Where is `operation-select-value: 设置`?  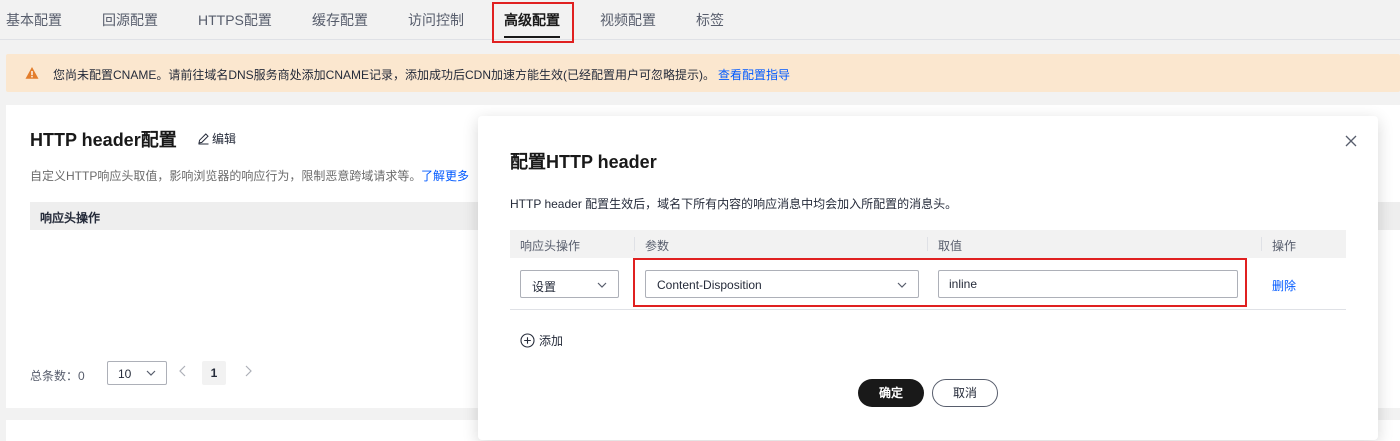 operation-select-value: 设置 is located at coordinates (544, 287).